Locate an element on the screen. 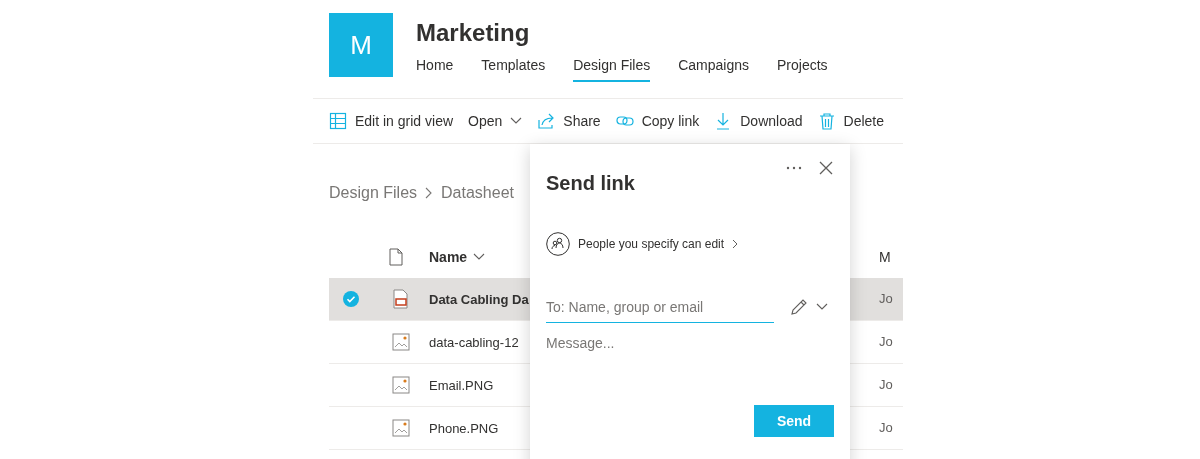 The width and height of the screenshot is (1200, 459). recipient-field: To: Name, group or email is located at coordinates (660, 307).